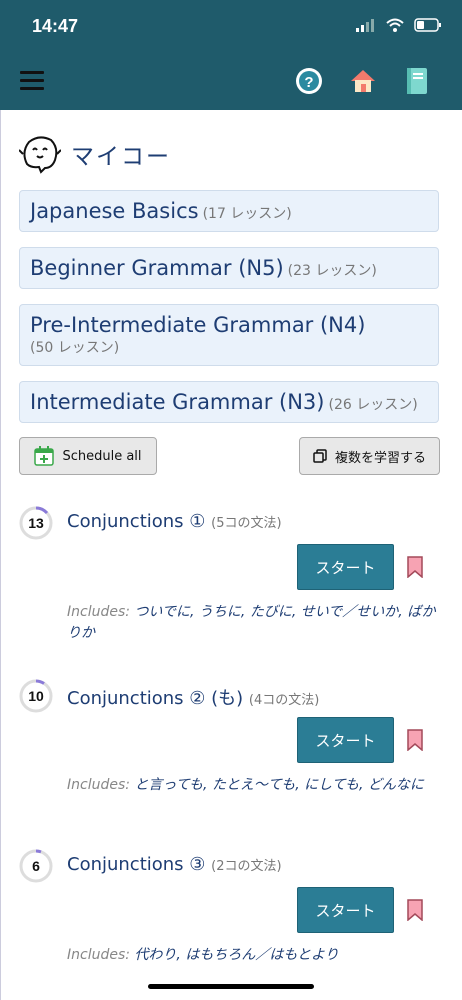 The width and height of the screenshot is (462, 1000). What do you see at coordinates (427, 25) in the screenshot?
I see `battery-icon` at bounding box center [427, 25].